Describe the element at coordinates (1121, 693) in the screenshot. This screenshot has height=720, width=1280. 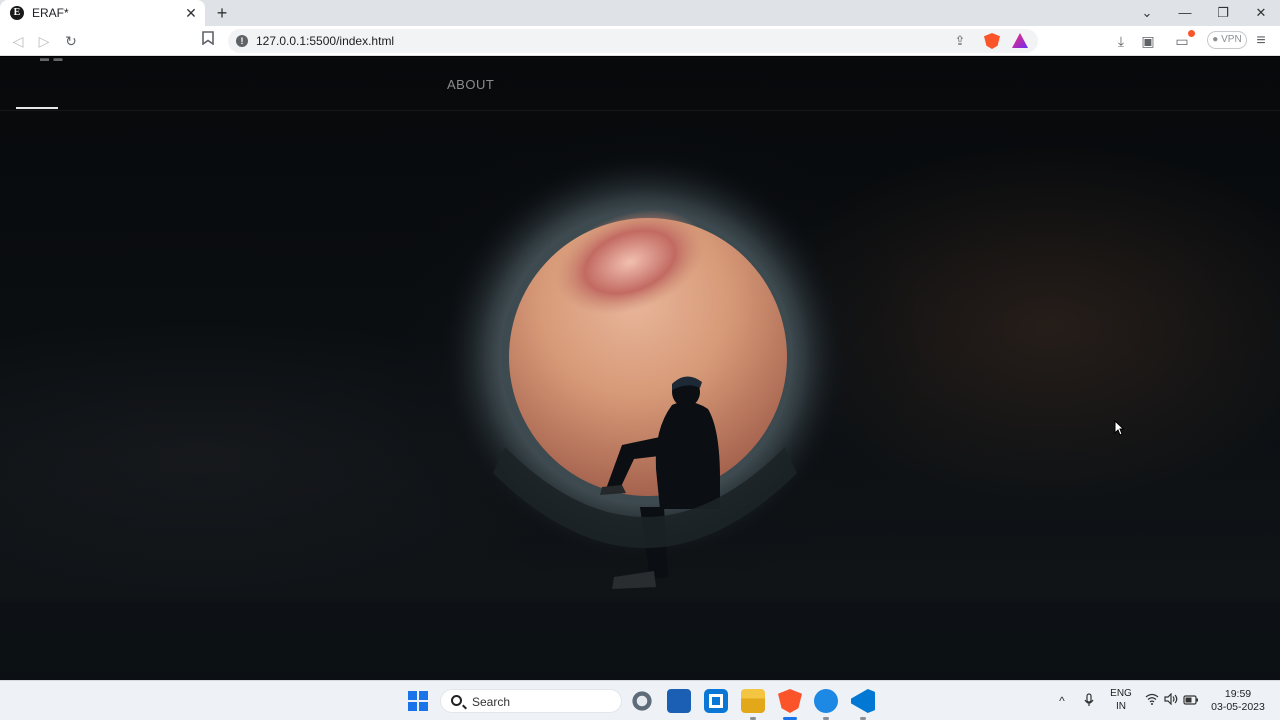
I see `language-indicator-top: ENG` at that location.